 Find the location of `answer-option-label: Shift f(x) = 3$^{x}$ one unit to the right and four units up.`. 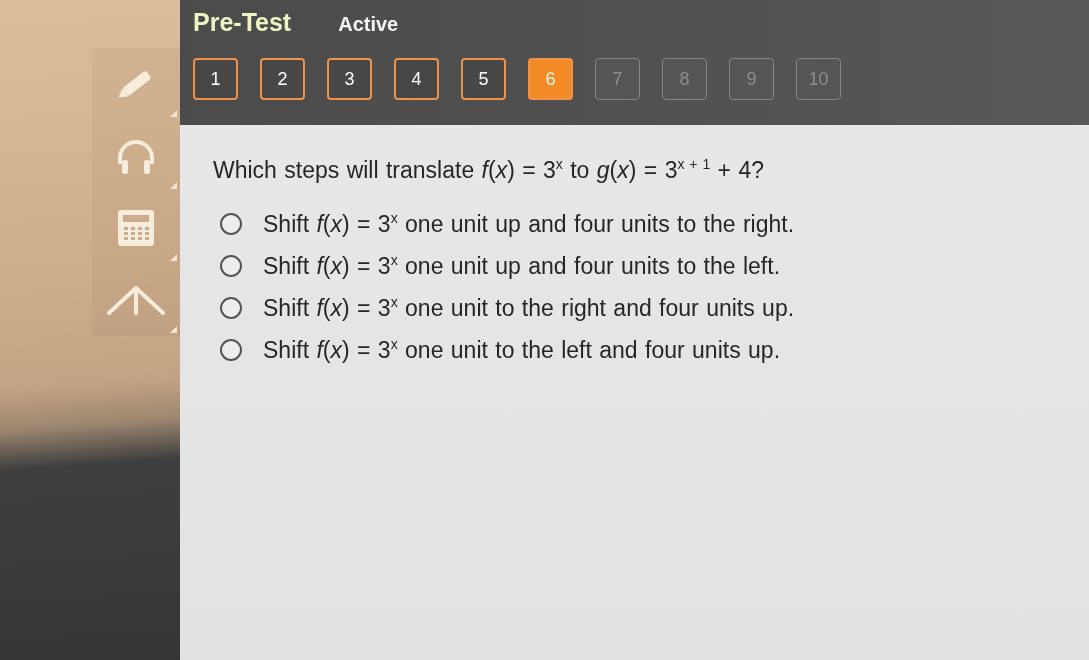

answer-option-label: Shift f(x) = 3$^{x}$ one unit to the right and four units up. is located at coordinates (529, 308).